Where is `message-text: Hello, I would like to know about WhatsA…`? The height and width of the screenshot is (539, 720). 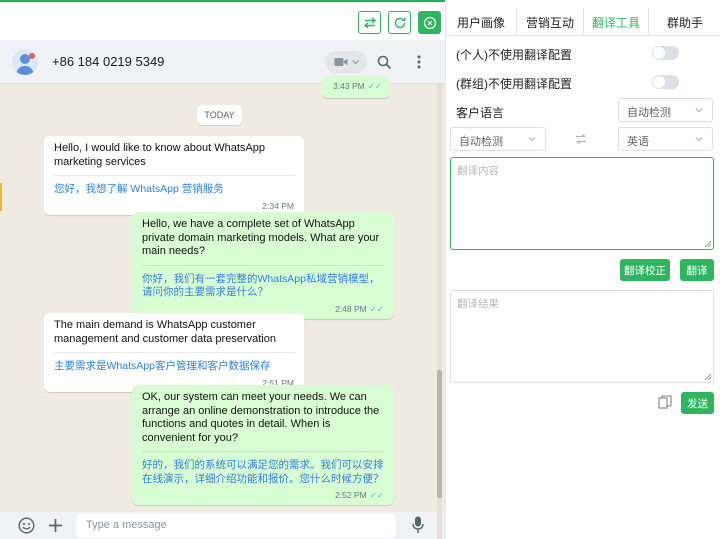 message-text: Hello, I would like to know about WhatsA… is located at coordinates (159, 155).